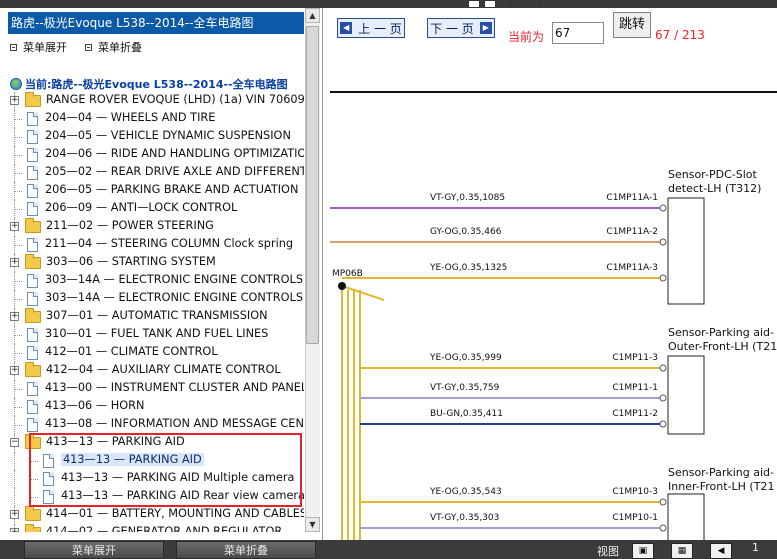 The width and height of the screenshot is (777, 559). Describe the element at coordinates (312, 15) in the screenshot. I see `scroll-up-arrow-icon: ▲` at that location.